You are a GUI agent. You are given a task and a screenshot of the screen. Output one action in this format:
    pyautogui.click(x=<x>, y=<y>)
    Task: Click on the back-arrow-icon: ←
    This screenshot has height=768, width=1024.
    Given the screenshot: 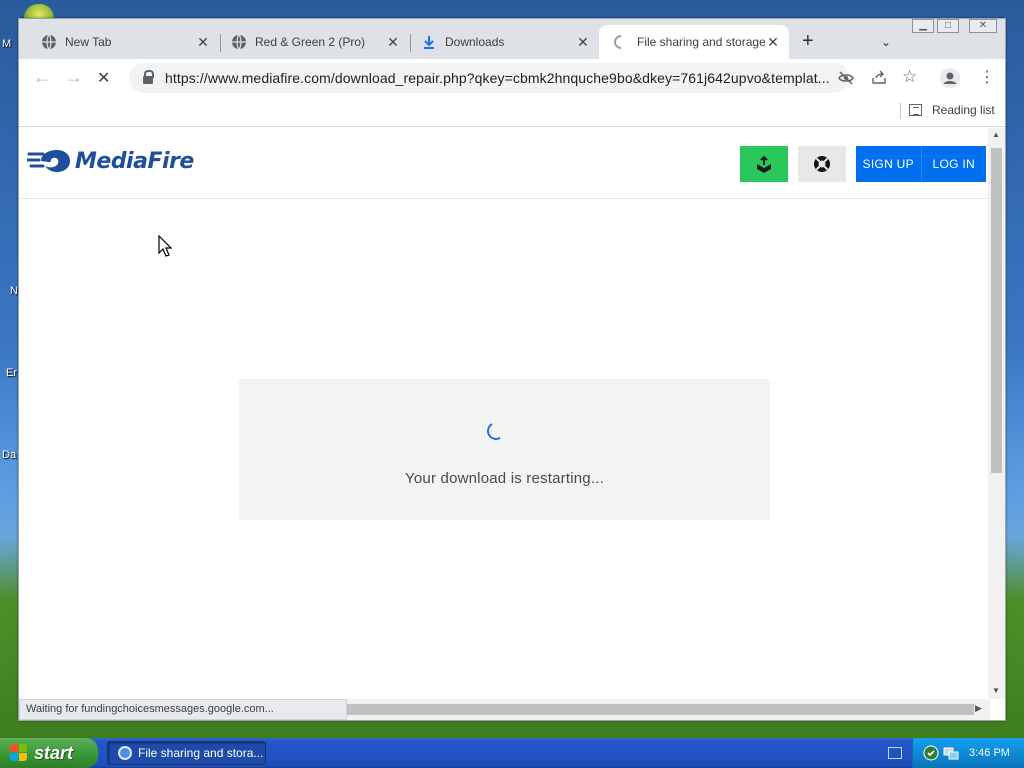 What is the action you would take?
    pyautogui.click(x=42, y=77)
    